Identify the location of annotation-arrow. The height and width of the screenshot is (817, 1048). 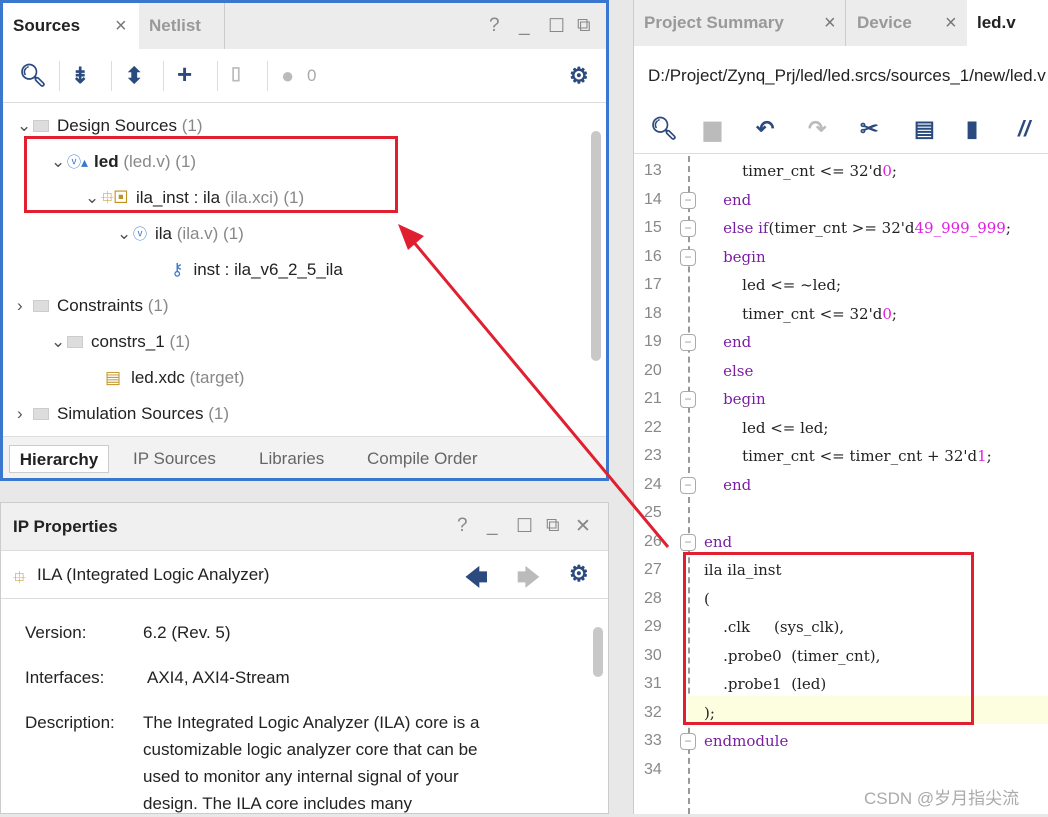
(534, 386).